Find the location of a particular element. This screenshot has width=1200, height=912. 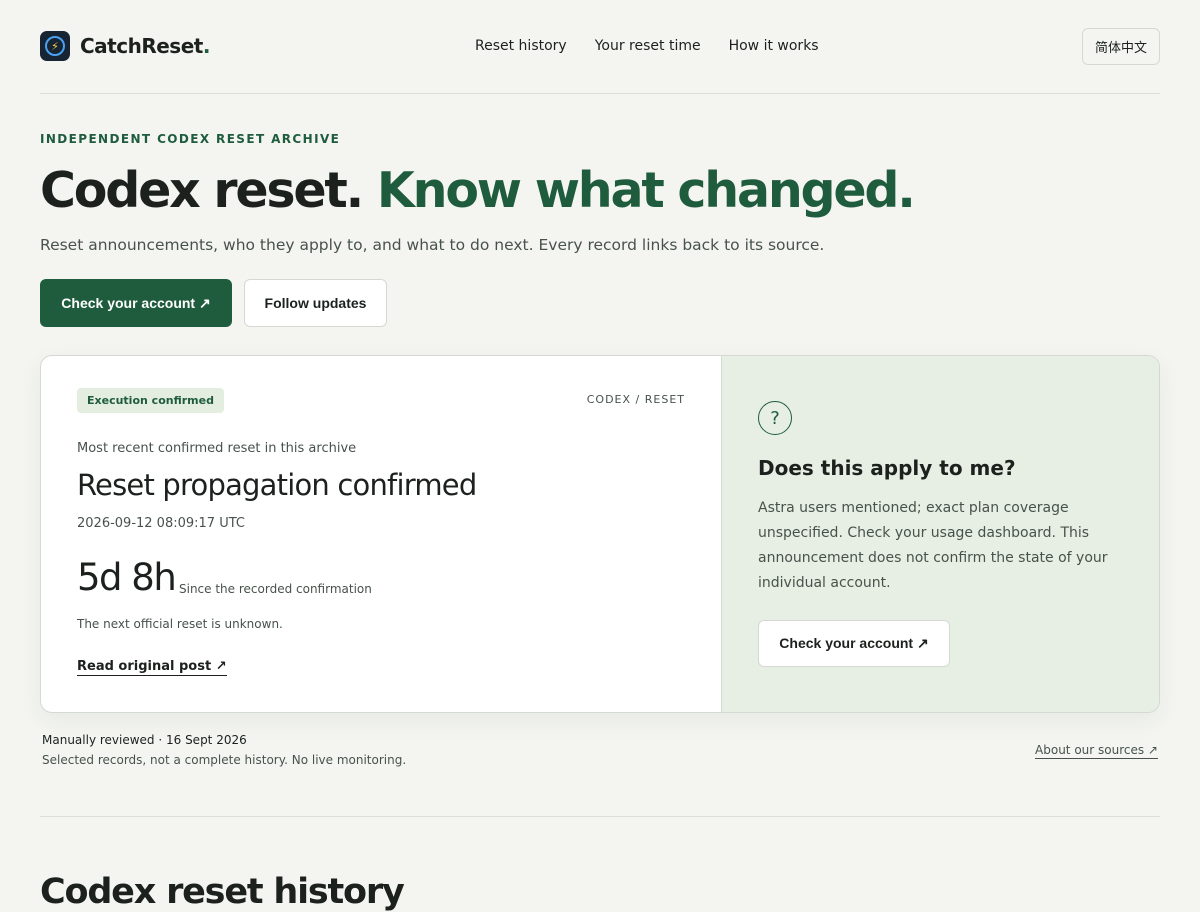

record-breadcrumb: CODEX / RESET is located at coordinates (635, 399).